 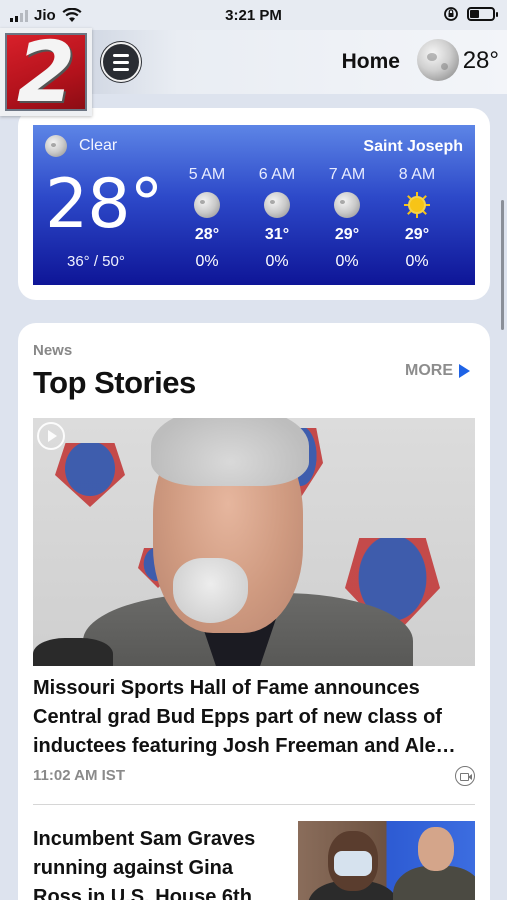 I want to click on hourly-forecast-item: 8 AM 29° 0%, so click(x=417, y=218).